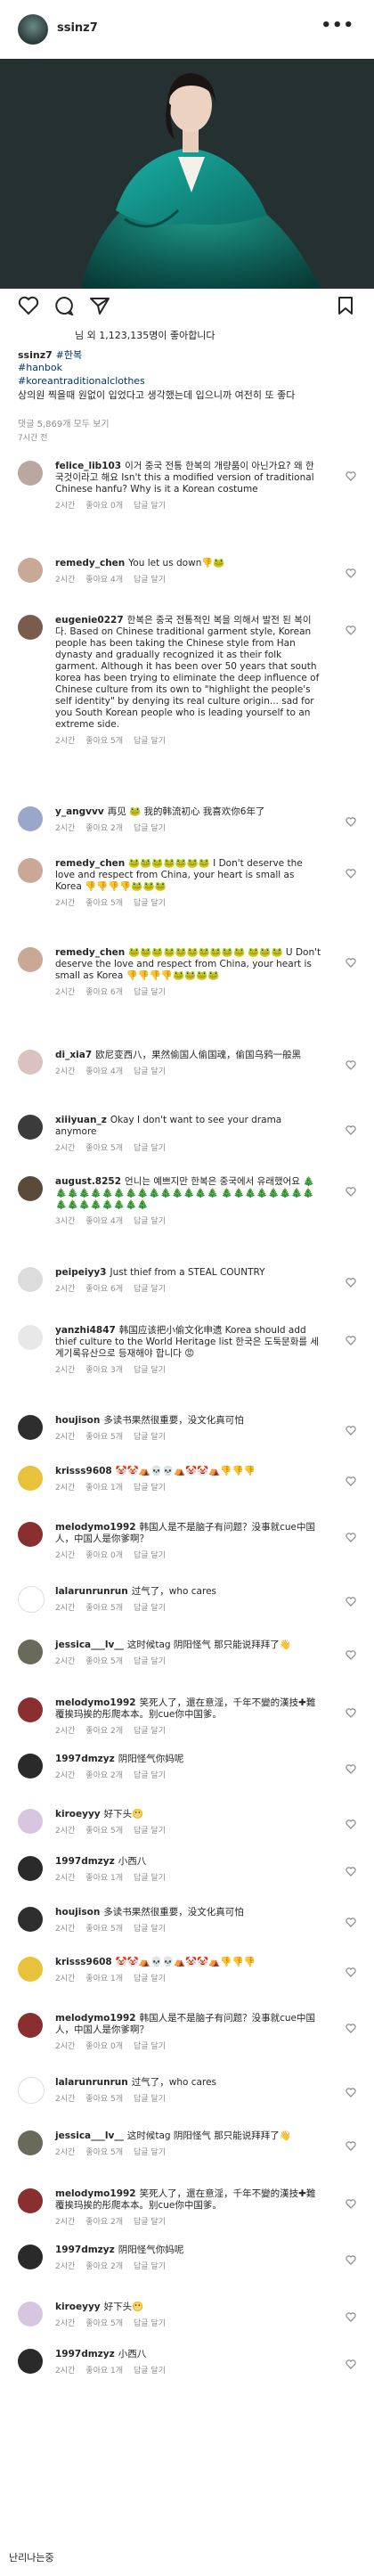  I want to click on comment-username: remedy_chen, so click(90, 863).